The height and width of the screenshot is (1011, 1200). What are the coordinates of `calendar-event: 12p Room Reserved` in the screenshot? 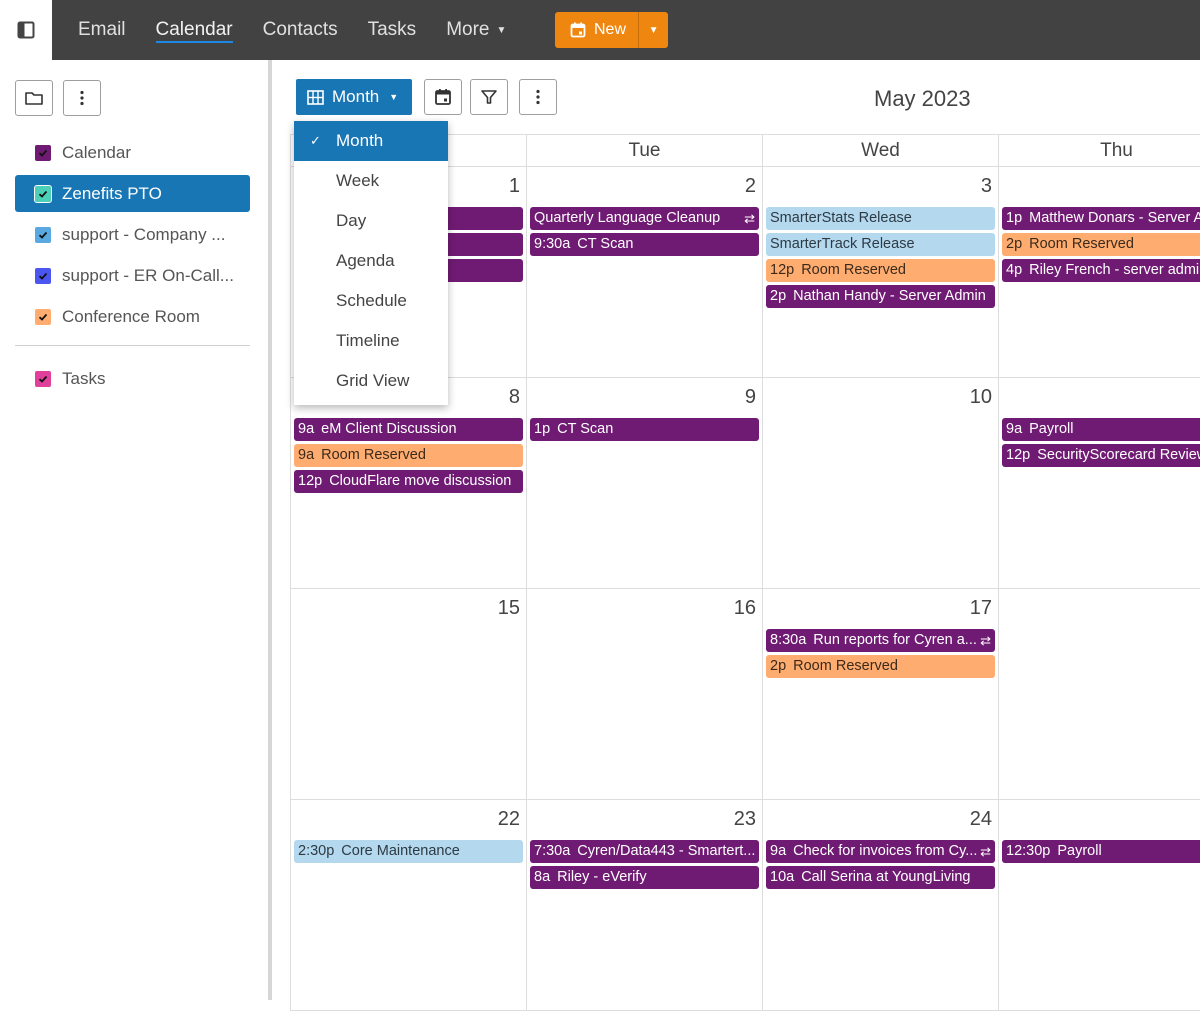 It's located at (880, 270).